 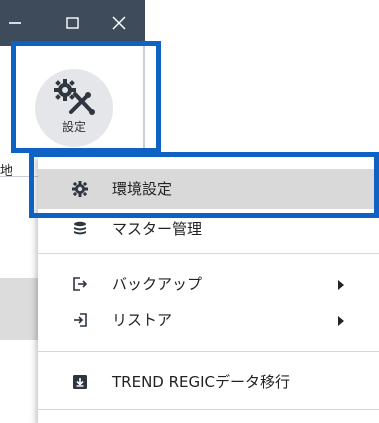 I want to click on left-panel-band, so click(x=19, y=309).